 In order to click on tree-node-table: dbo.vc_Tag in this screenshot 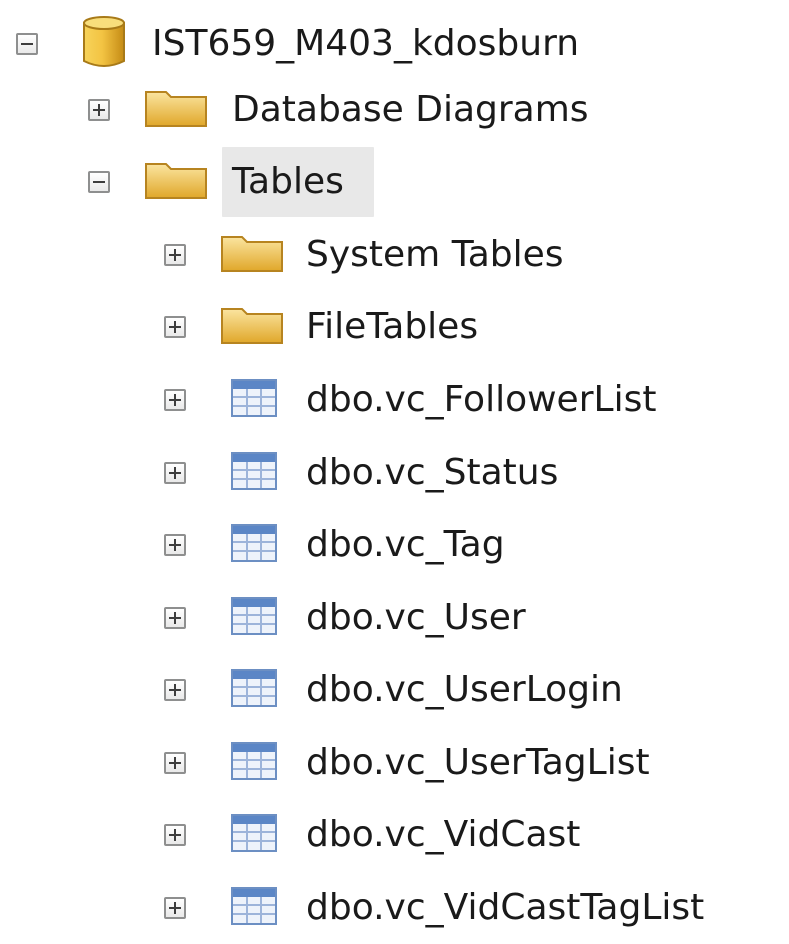, I will do `click(394, 545)`.